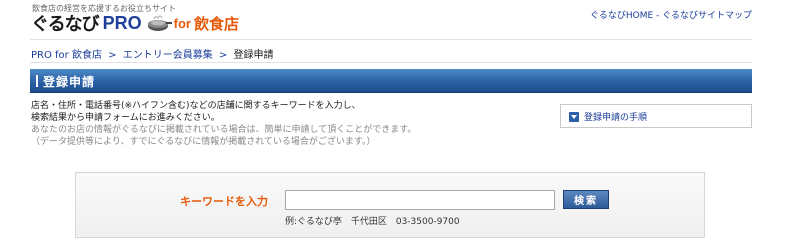 The height and width of the screenshot is (252, 800). What do you see at coordinates (168, 55) in the screenshot?
I see `breadcrumb-item-entry: エントリー会員募集` at bounding box center [168, 55].